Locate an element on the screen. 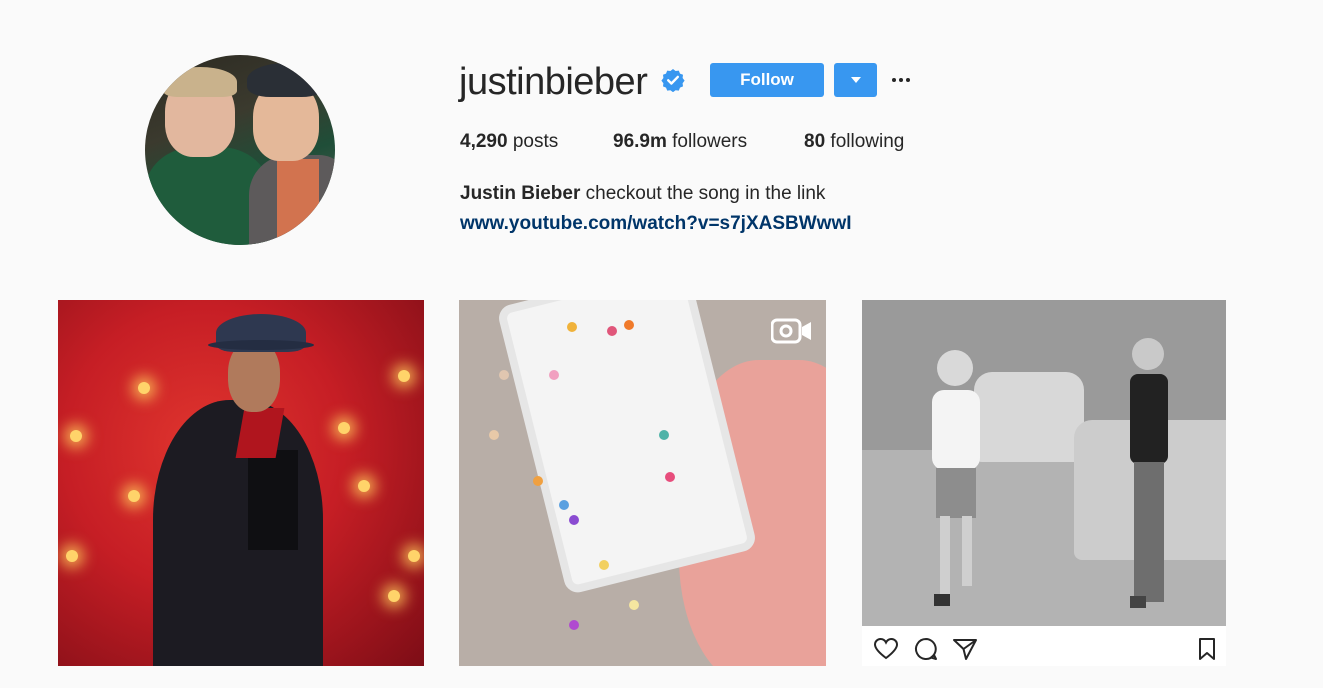 Image resolution: width=1323 pixels, height=688 pixels. heart-icon is located at coordinates (886, 649).